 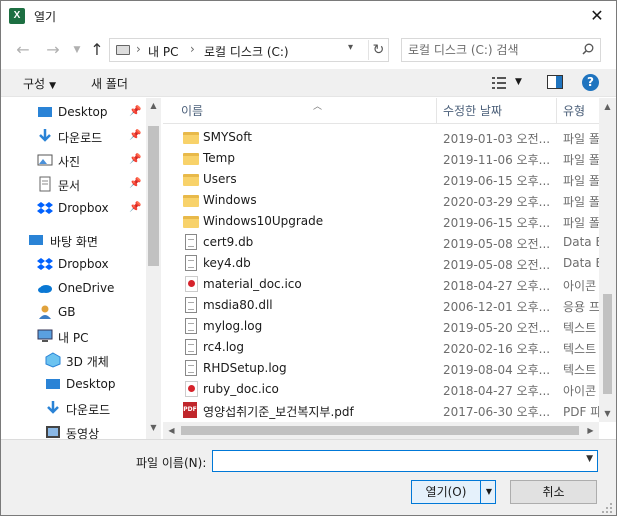 I want to click on file-row: key4.db 2019-05-08 오전... Data B, so click(x=395, y=263).